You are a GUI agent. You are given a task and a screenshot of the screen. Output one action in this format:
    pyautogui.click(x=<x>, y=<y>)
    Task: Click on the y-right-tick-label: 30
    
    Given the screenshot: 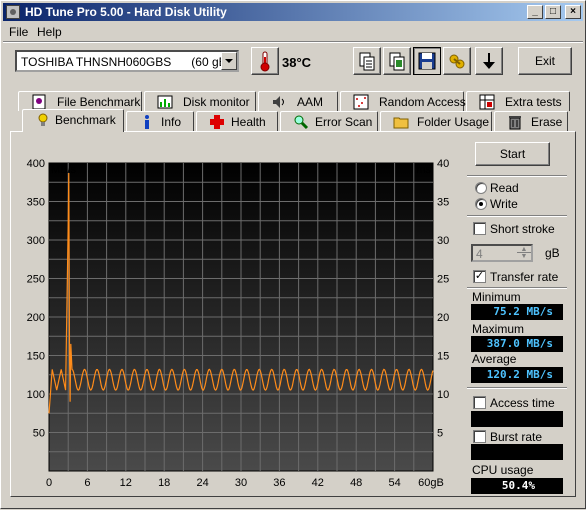 What is the action you would take?
    pyautogui.click(x=443, y=241)
    